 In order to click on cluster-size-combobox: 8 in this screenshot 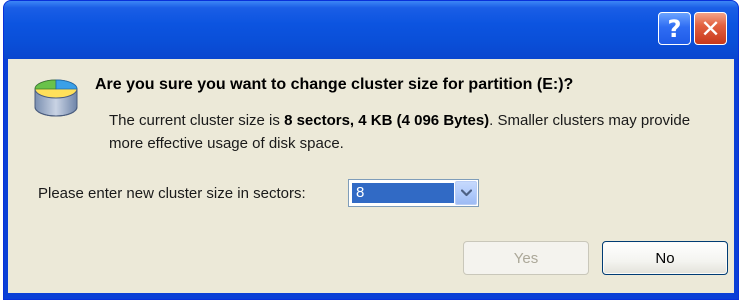, I will do `click(413, 193)`.